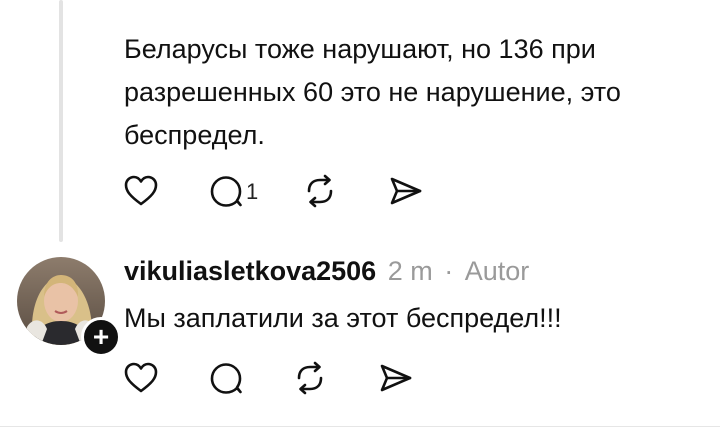 The width and height of the screenshot is (720, 442). Describe the element at coordinates (299, 191) in the screenshot. I see `parent-post-actions: 1` at that location.